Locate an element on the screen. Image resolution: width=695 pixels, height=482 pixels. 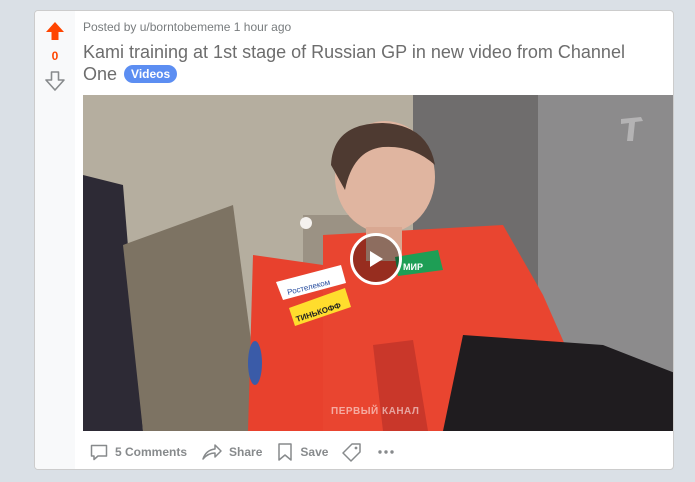
downvote-button is located at coordinates (55, 81).